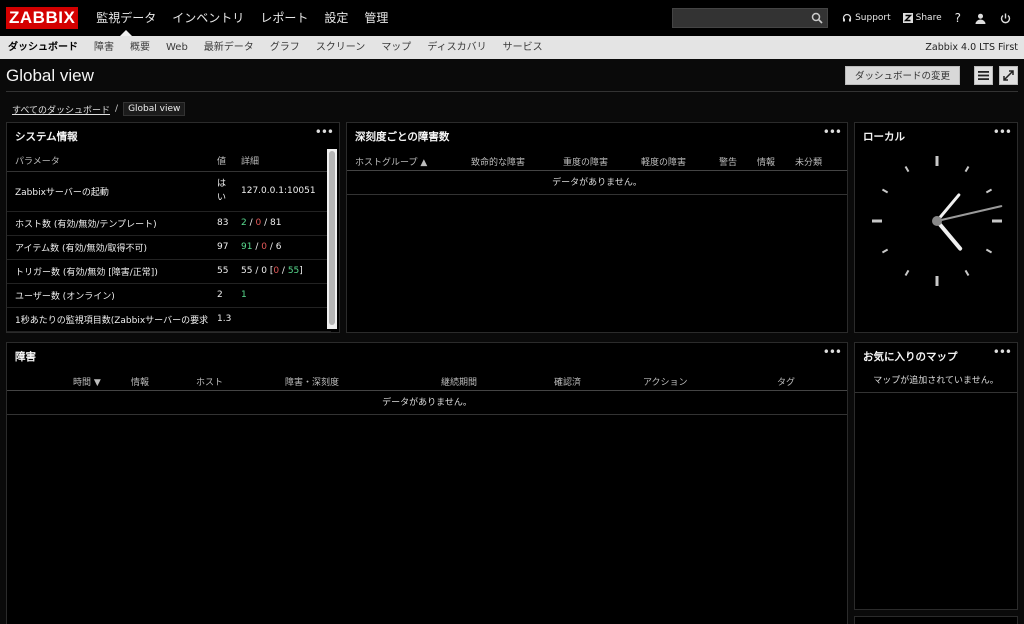 Image resolution: width=1024 pixels, height=624 pixels. I want to click on detail-cell: 2 / 0 / 81, so click(286, 223).